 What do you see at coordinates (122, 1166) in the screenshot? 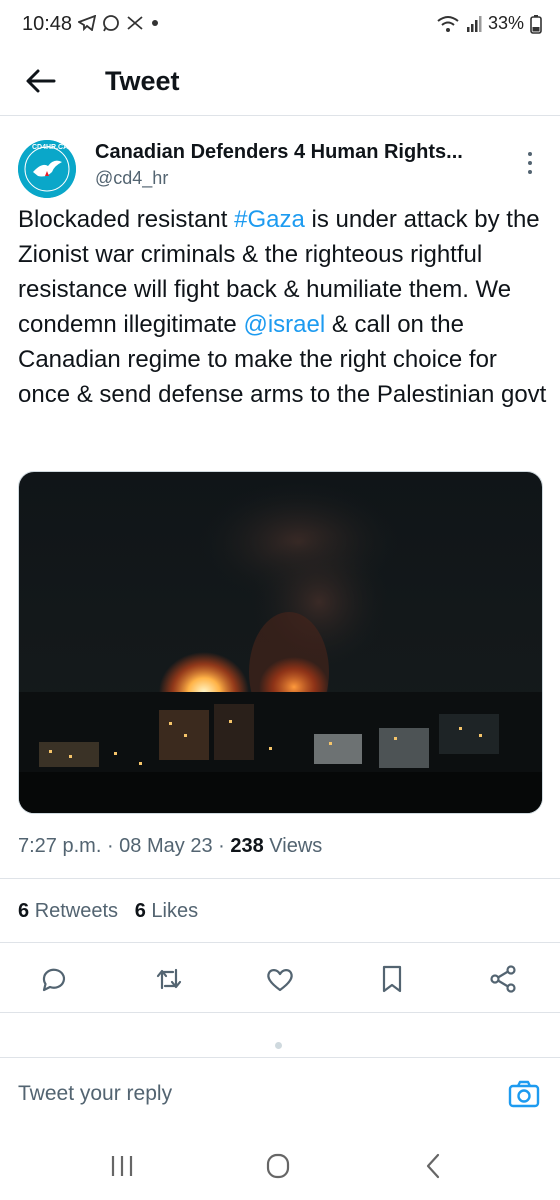
I see `recents-icon` at bounding box center [122, 1166].